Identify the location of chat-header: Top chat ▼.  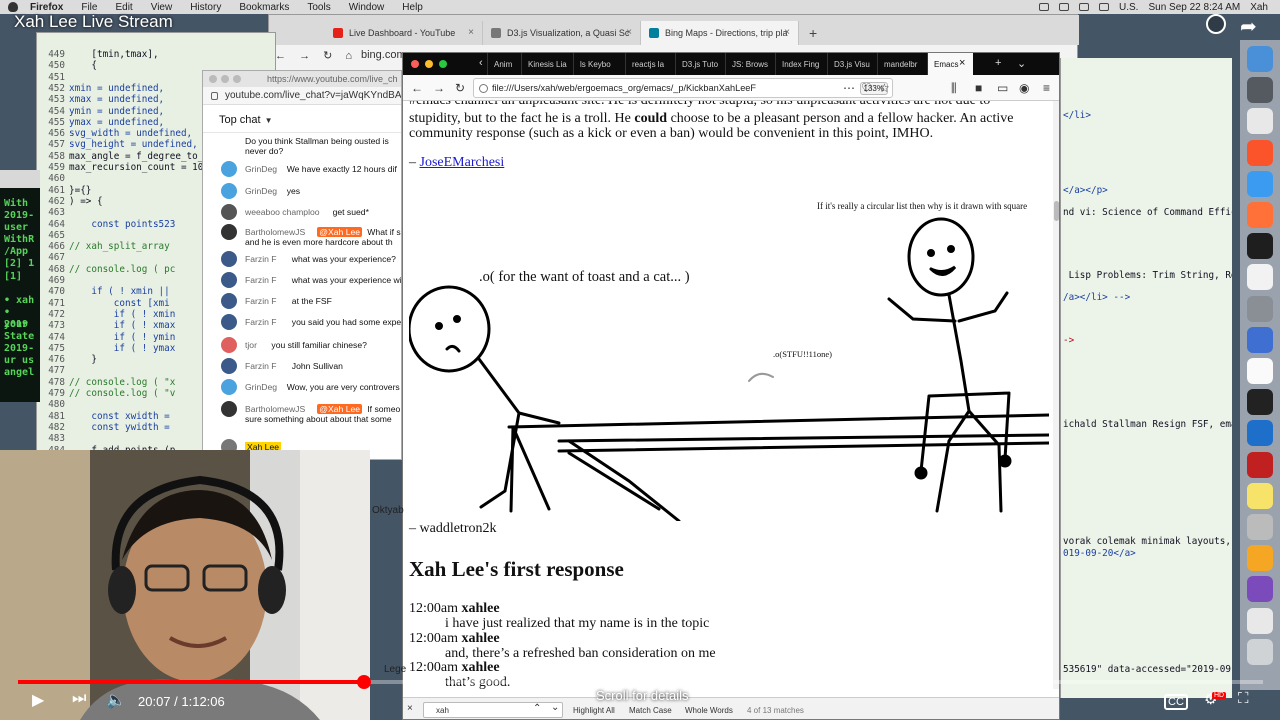
(302, 119).